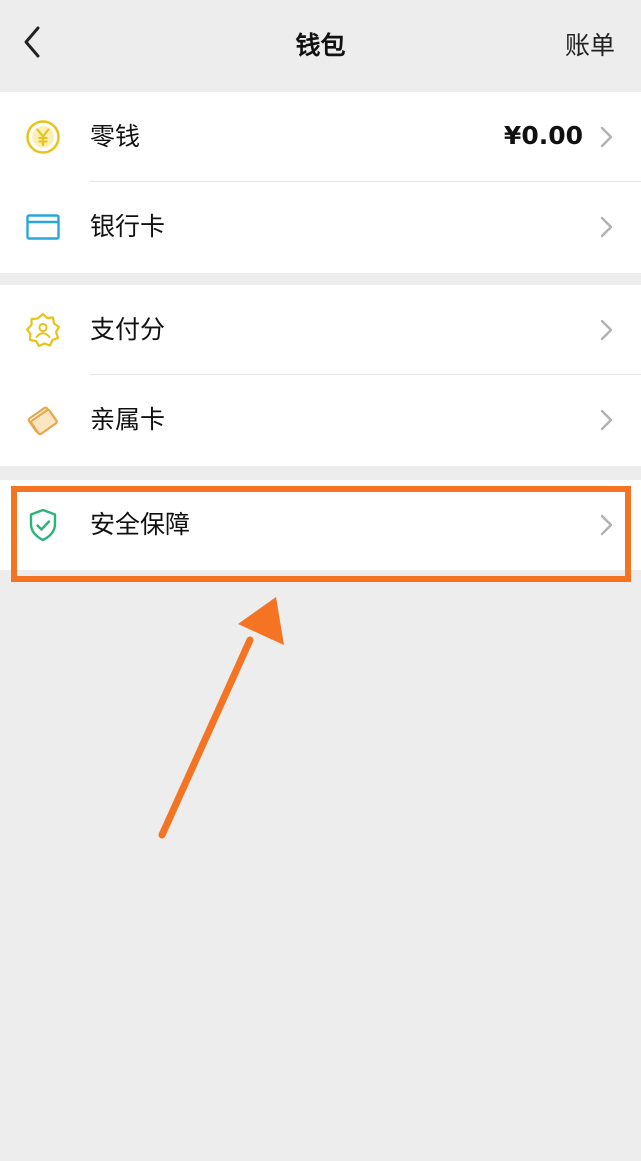  What do you see at coordinates (43, 137) in the screenshot?
I see `yen-coin-icon` at bounding box center [43, 137].